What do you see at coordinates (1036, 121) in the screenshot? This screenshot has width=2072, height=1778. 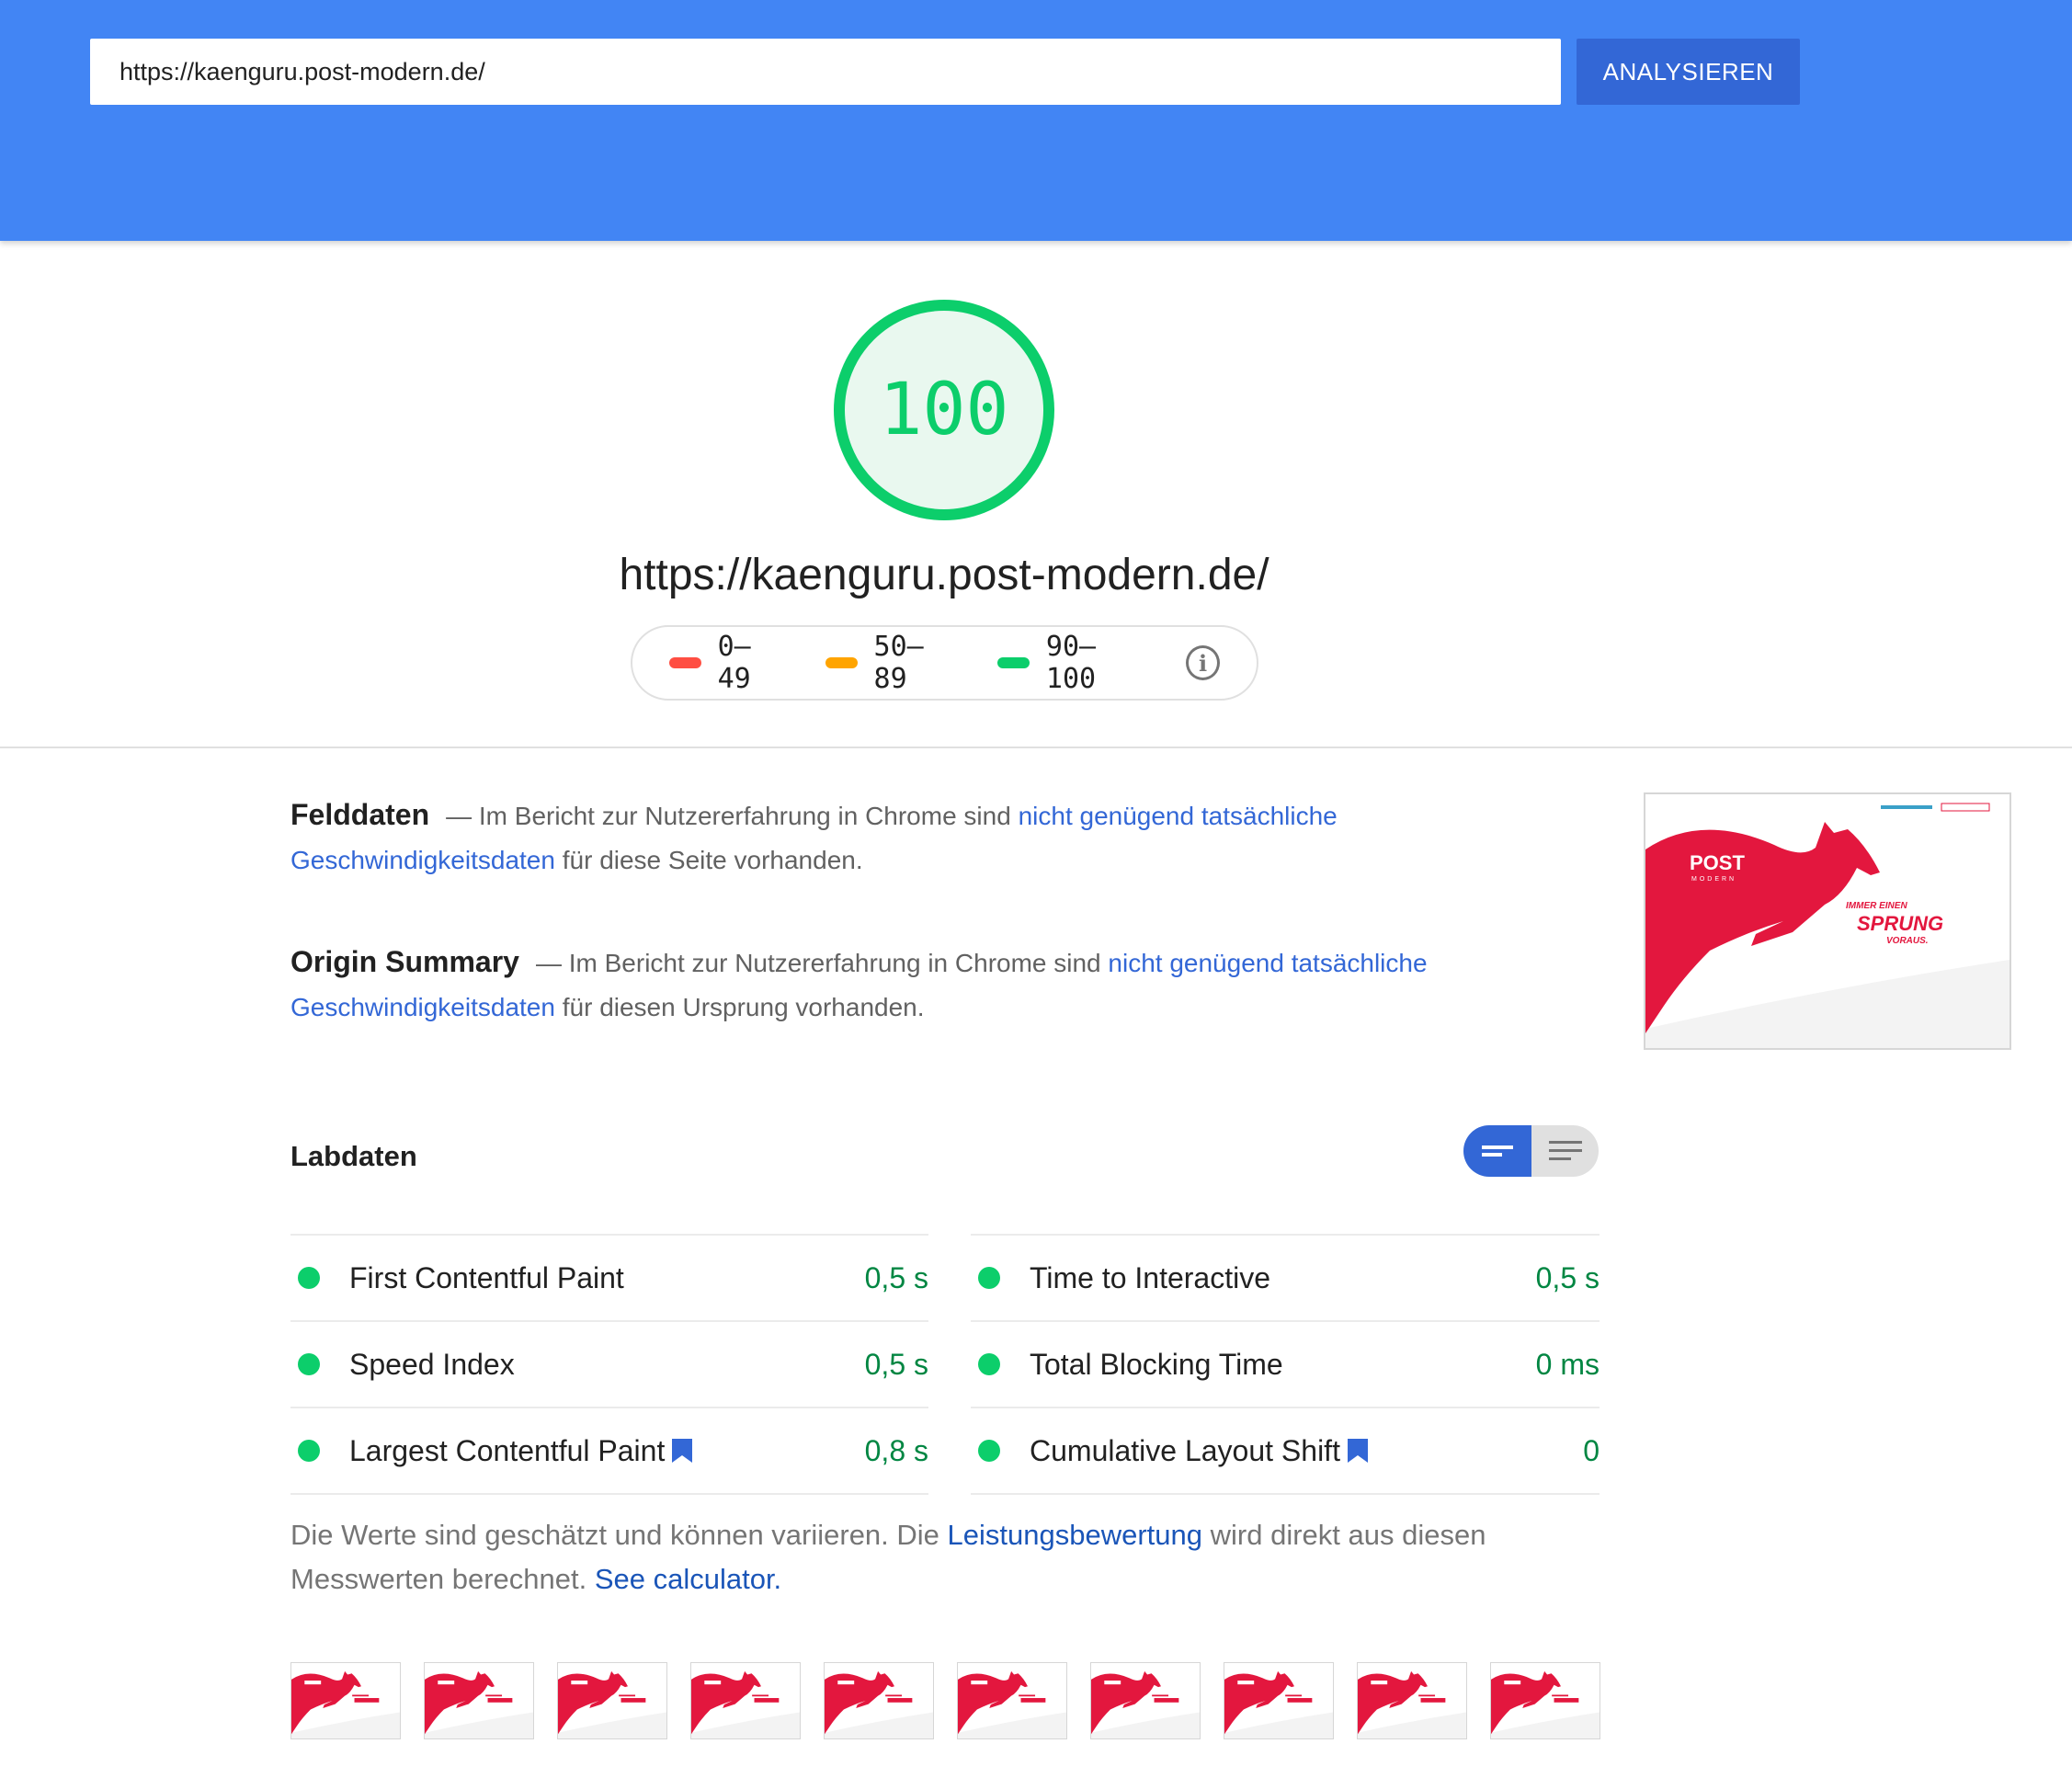 I see `search-header: ANALYSIEREN` at bounding box center [1036, 121].